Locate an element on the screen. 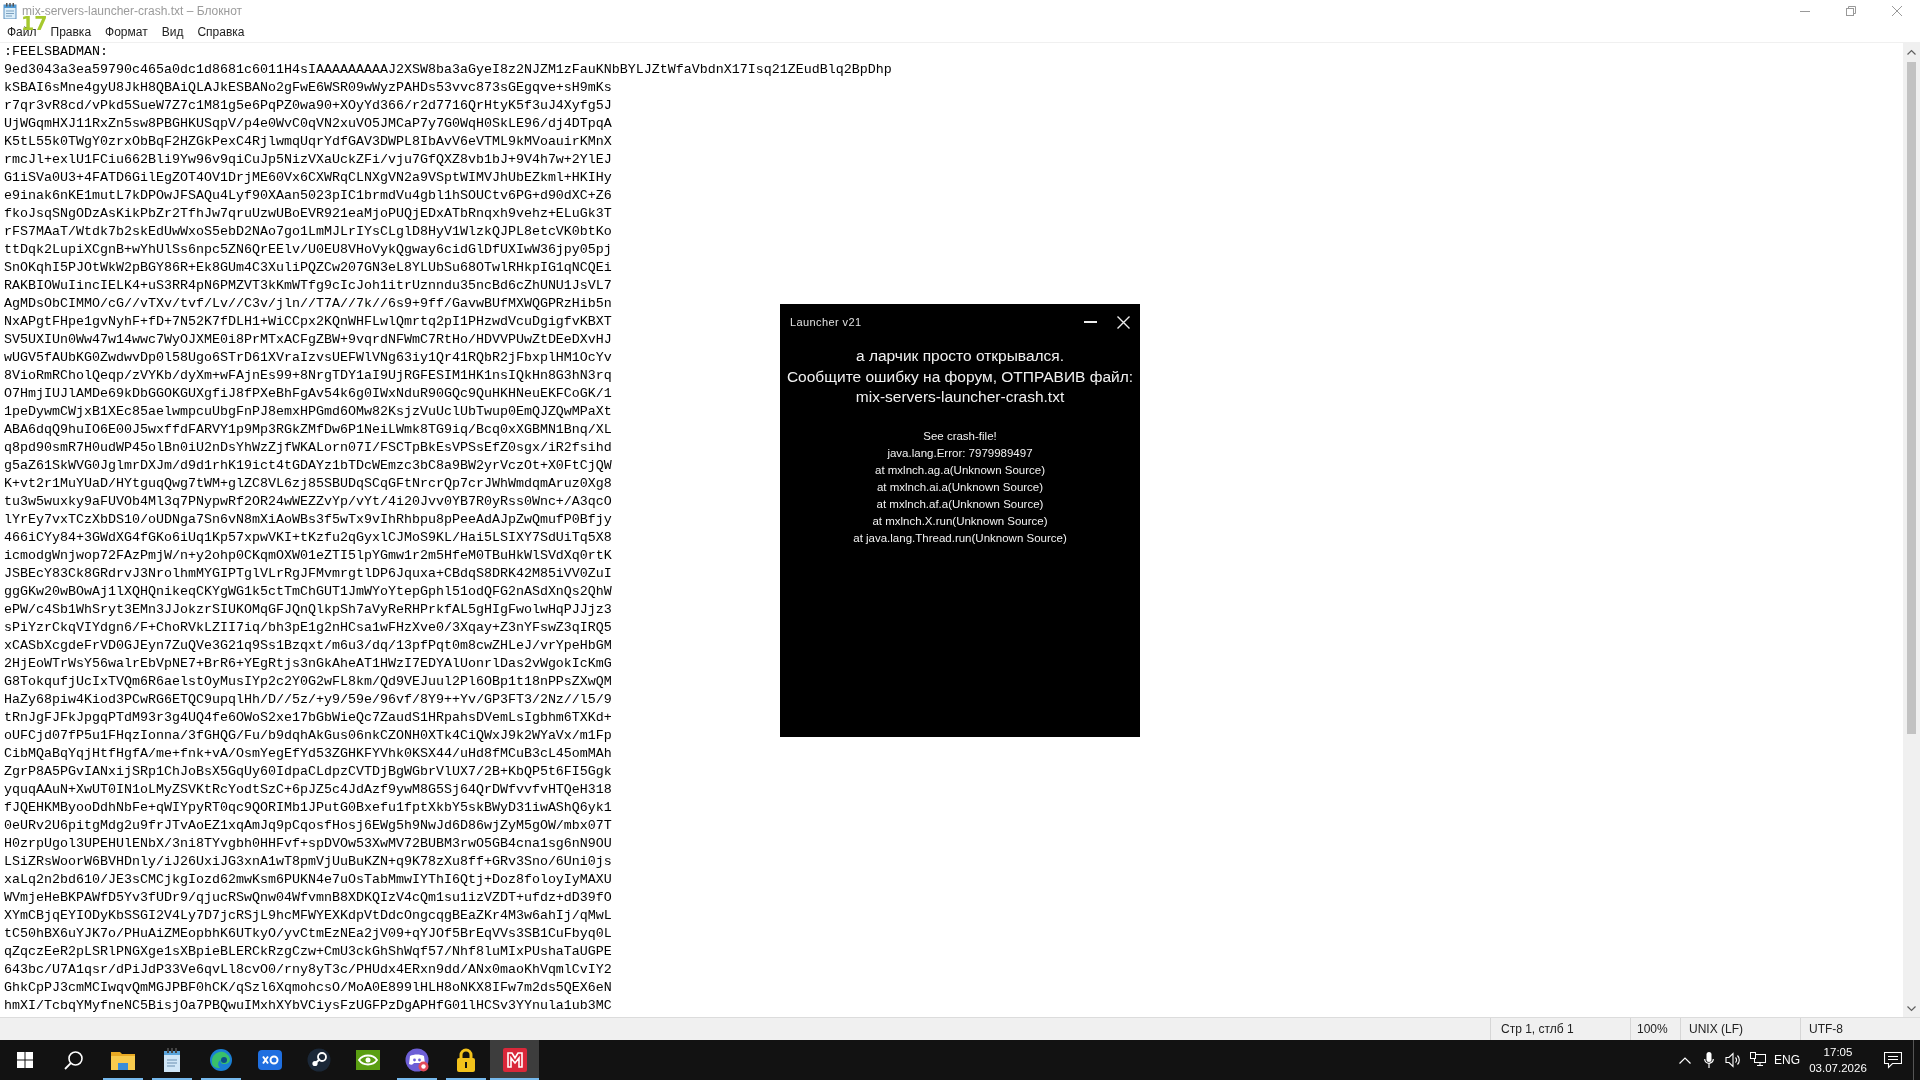  text-line: UjWGqmHXJ11RxZn5sw8PBGHKUSqpV/p4e0WvC0qVN2xuVO5JMCaP7y7G0WqH0SkLE96/dj4DTpqA is located at coordinates (308, 124).